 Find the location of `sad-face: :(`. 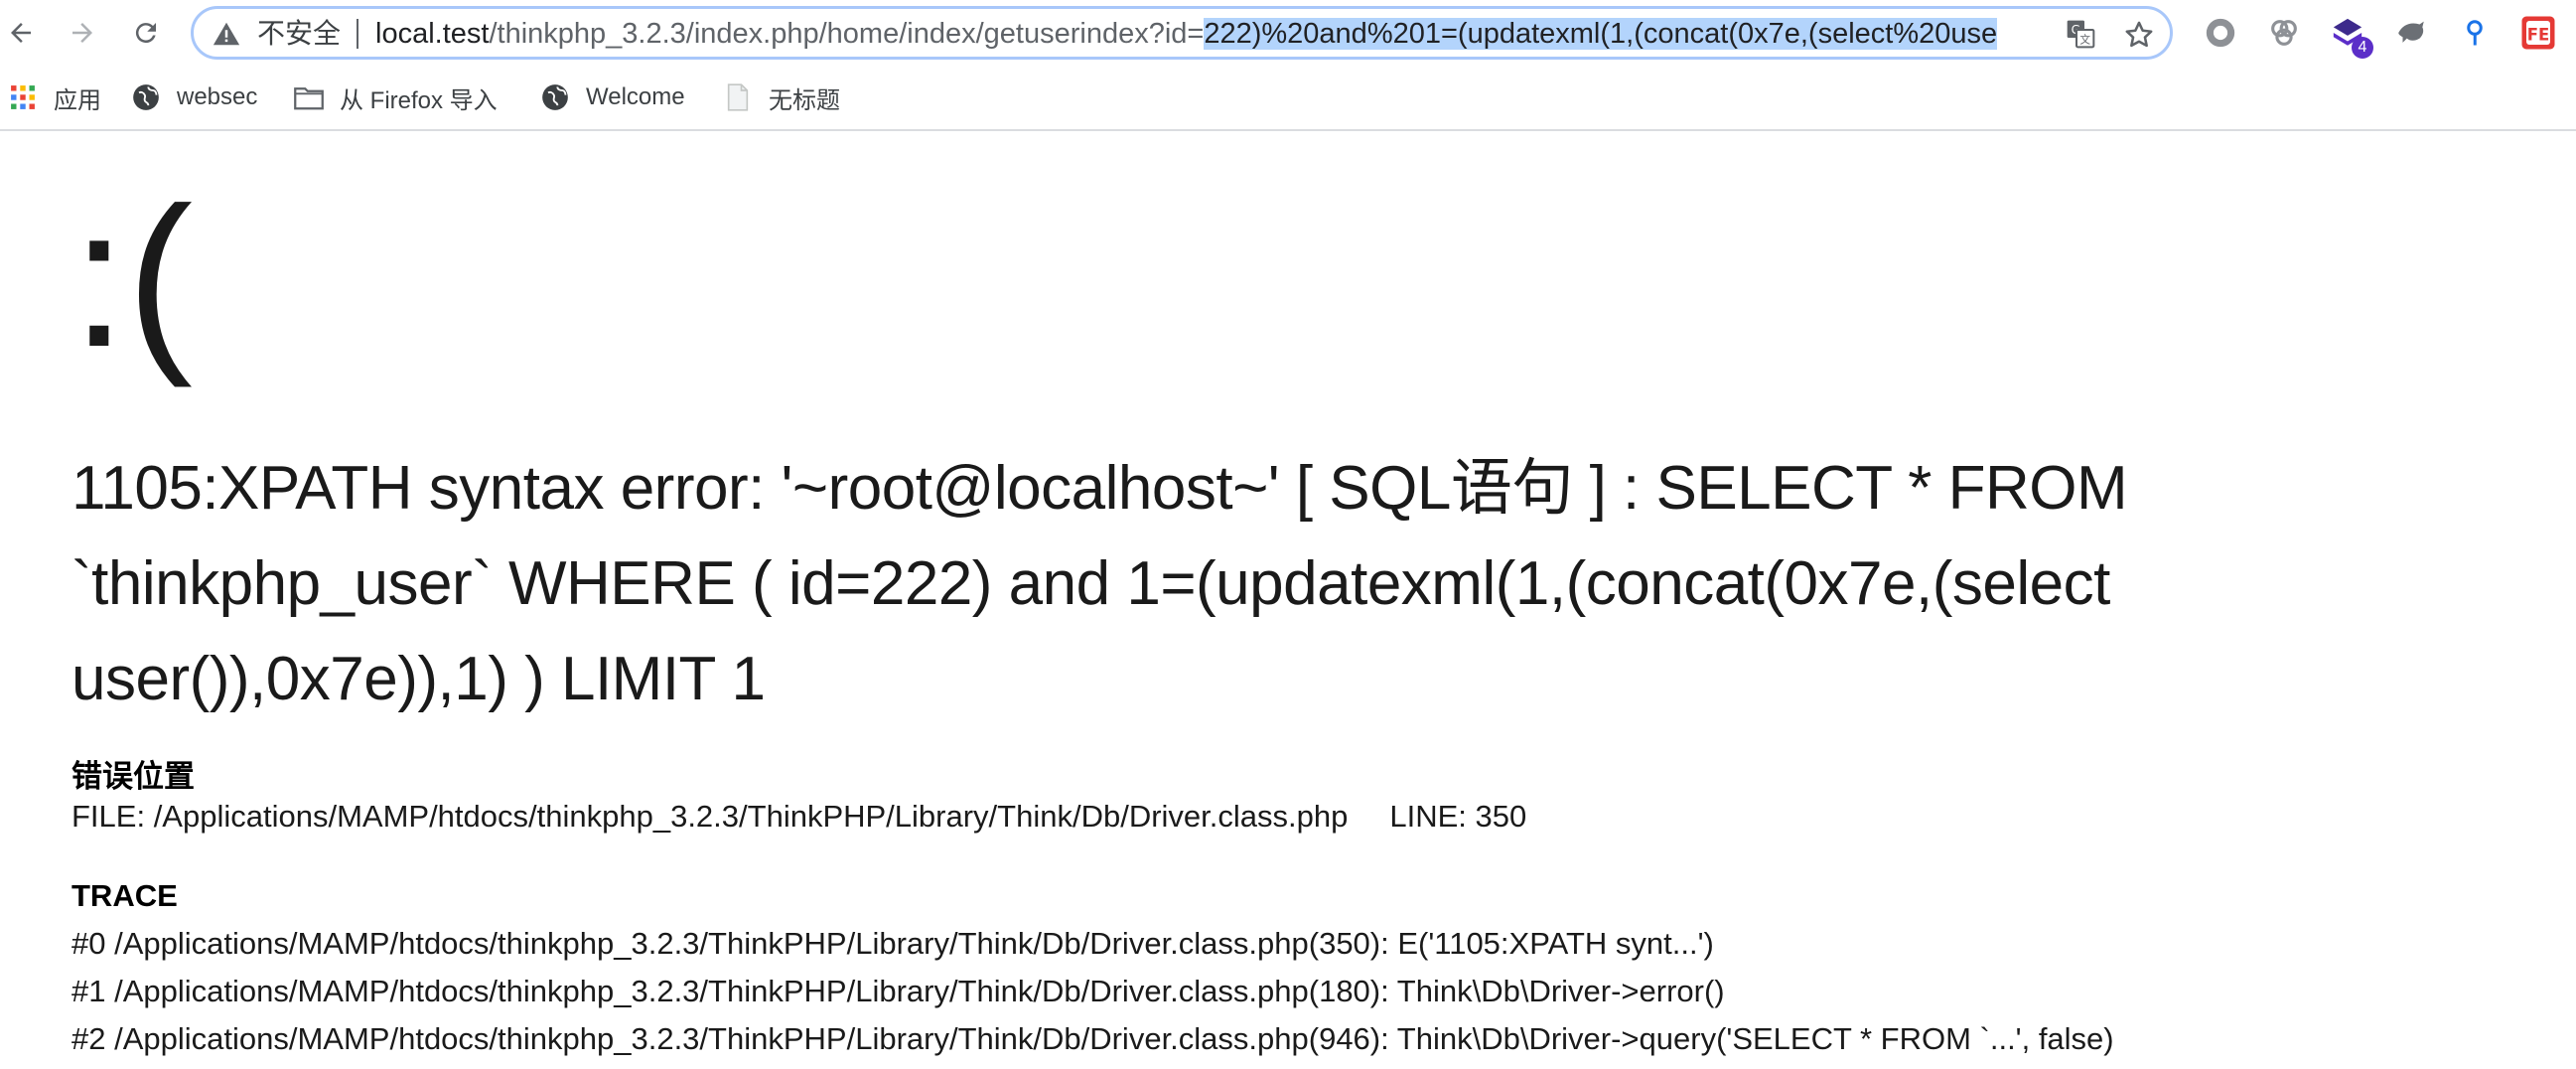

sad-face: :( is located at coordinates (133, 277).